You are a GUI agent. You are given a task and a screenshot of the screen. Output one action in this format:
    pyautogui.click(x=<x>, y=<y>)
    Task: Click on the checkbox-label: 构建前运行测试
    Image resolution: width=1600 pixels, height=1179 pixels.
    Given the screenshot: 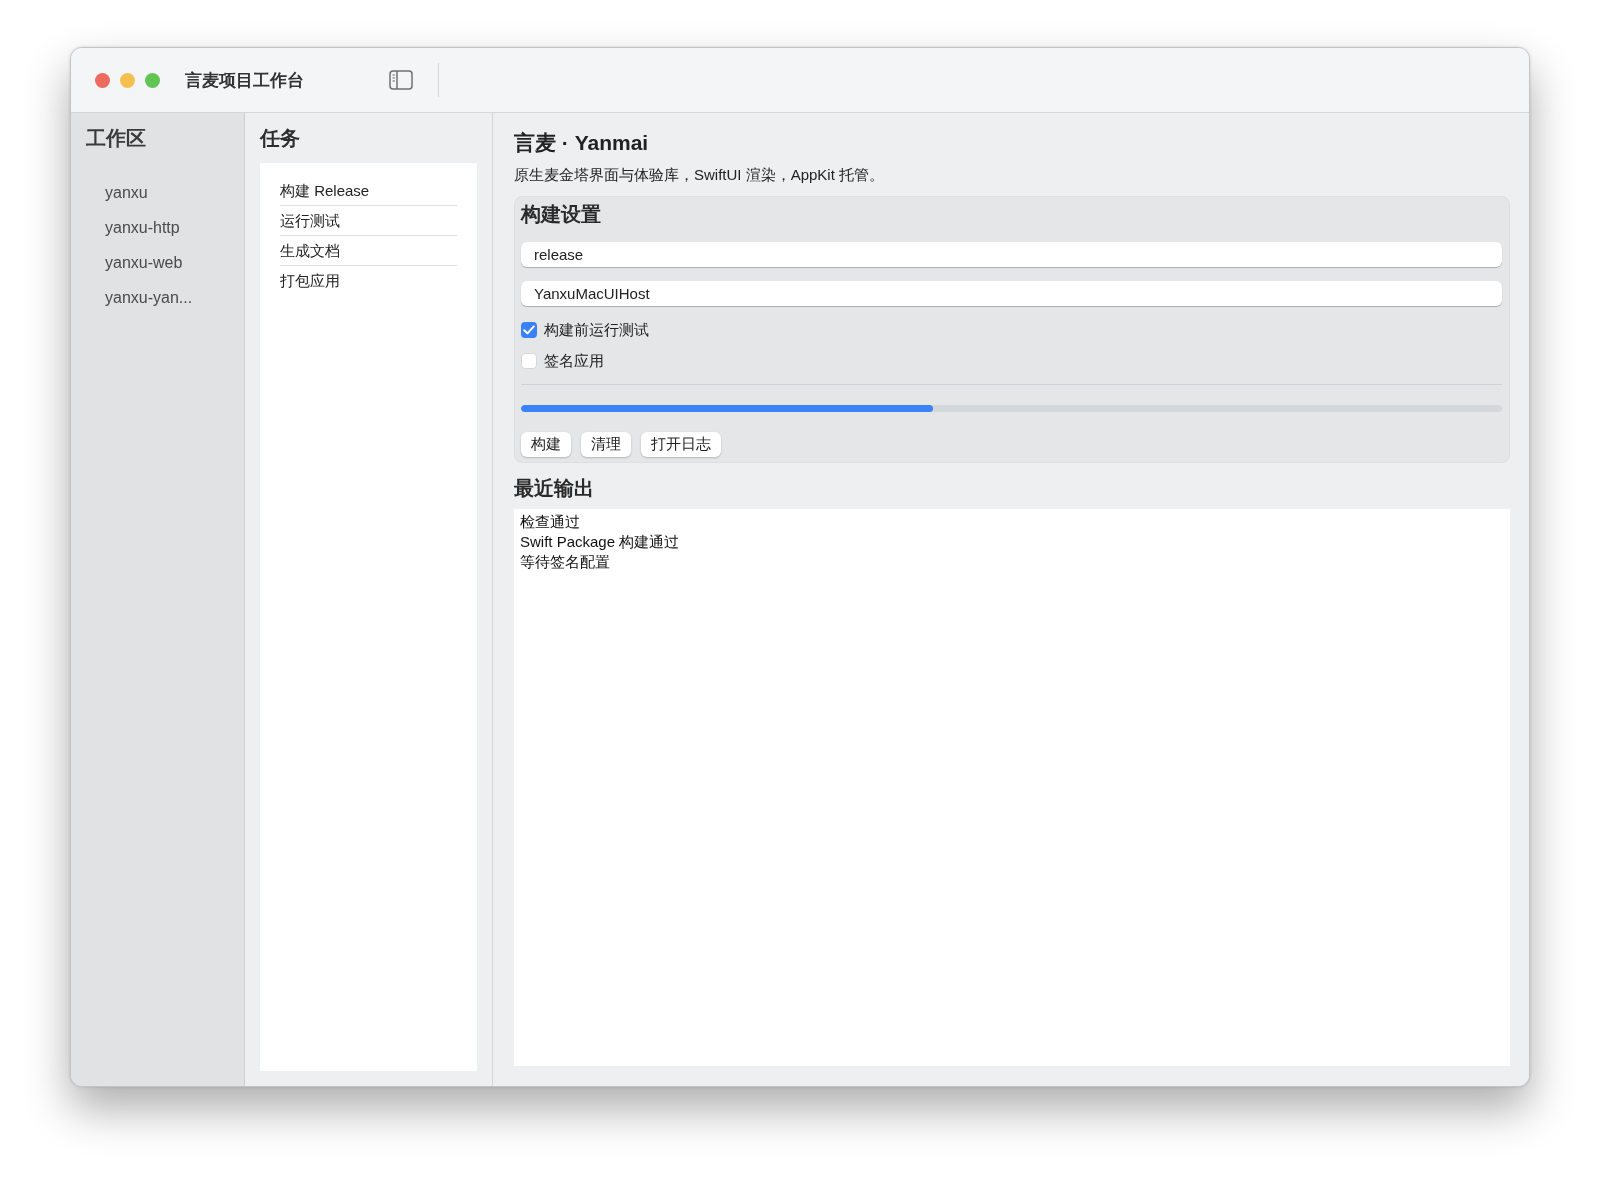 What is the action you would take?
    pyautogui.click(x=596, y=330)
    